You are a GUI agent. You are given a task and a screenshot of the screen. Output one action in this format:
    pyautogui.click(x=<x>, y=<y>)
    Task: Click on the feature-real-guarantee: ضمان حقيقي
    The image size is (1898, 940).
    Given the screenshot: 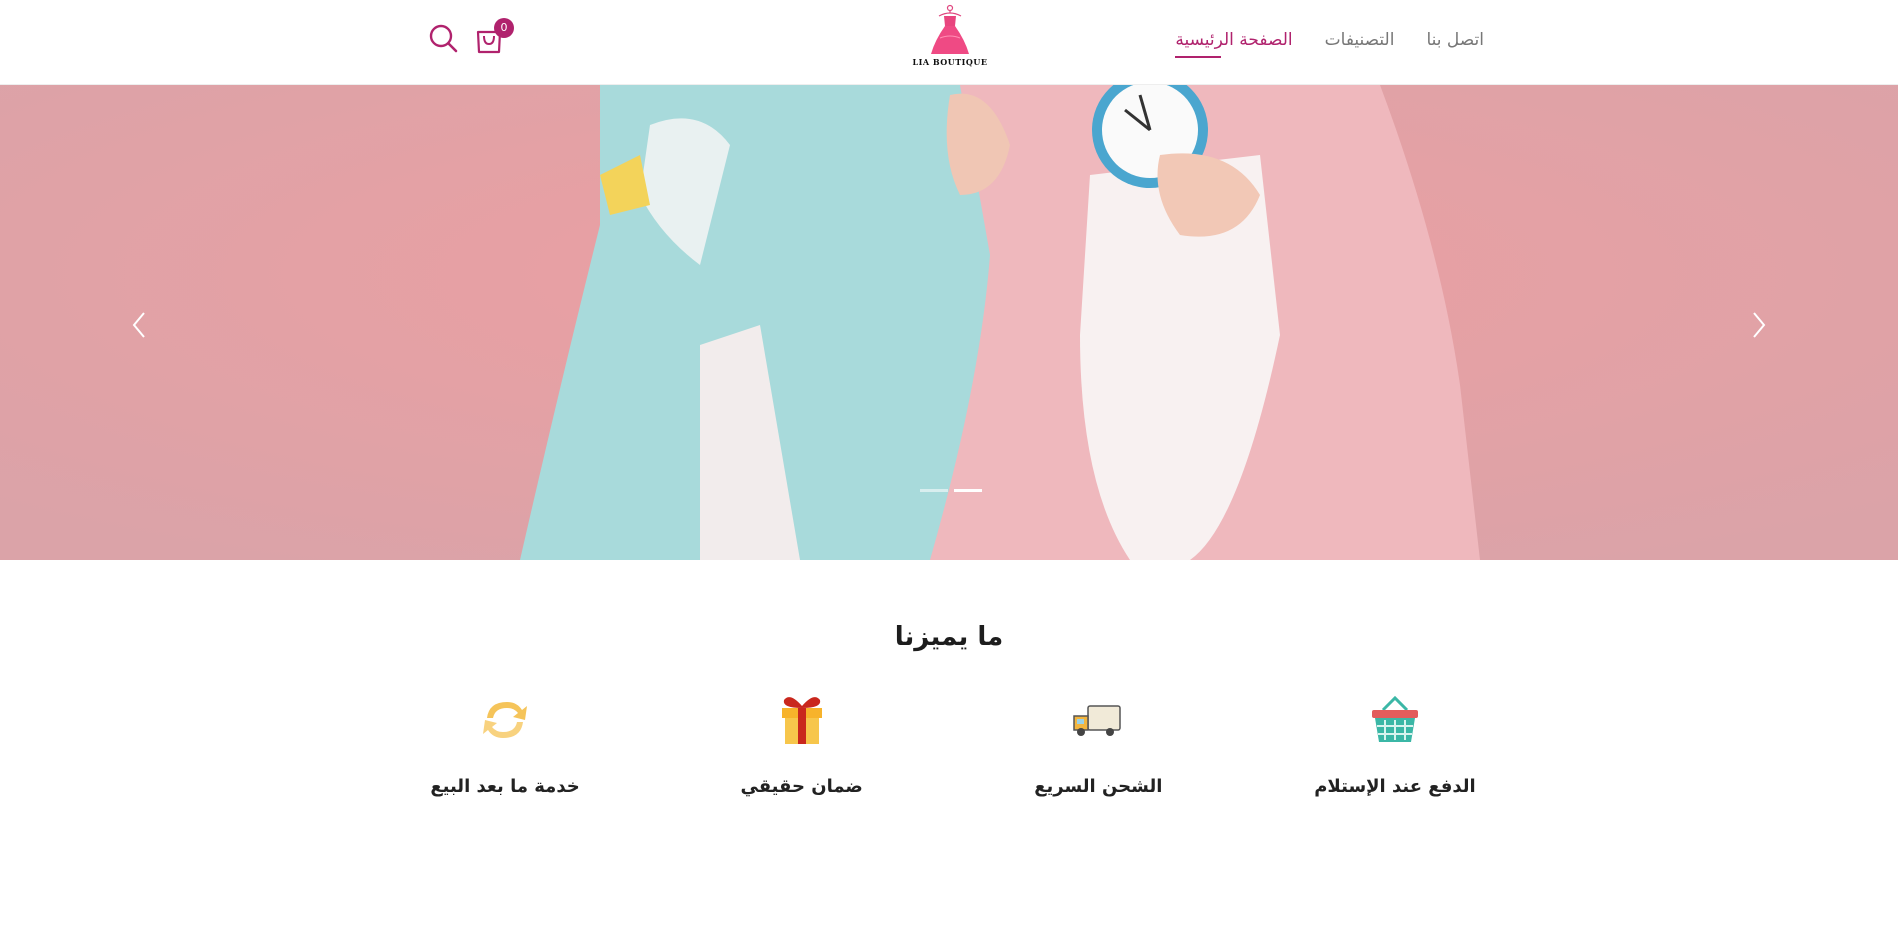 What is the action you would take?
    pyautogui.click(x=802, y=745)
    